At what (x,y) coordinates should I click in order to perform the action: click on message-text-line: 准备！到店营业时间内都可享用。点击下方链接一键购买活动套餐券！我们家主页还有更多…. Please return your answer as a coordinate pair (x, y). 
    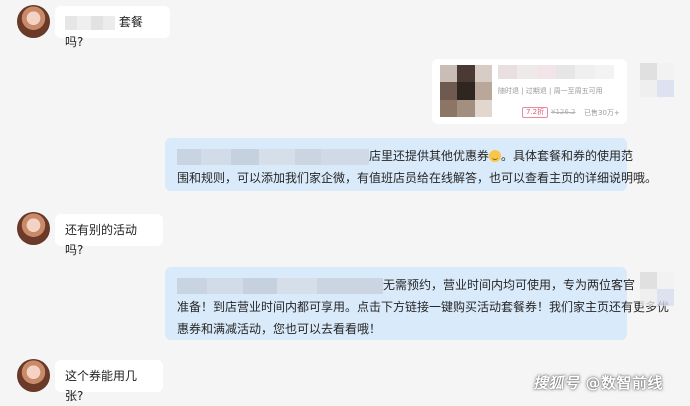
    Looking at the image, I should click on (423, 307).